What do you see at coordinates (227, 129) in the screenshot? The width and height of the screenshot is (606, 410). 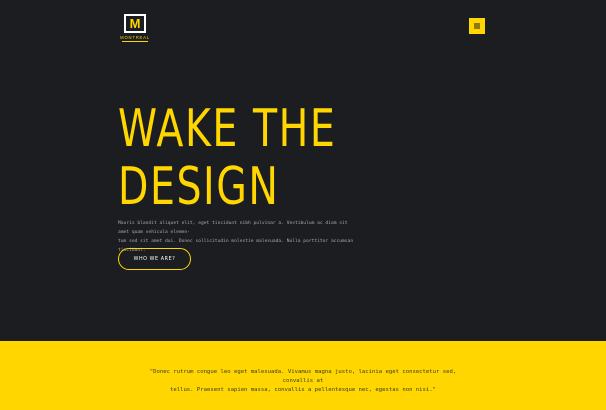 I see `hero-headline-line1: WAKE THE` at bounding box center [227, 129].